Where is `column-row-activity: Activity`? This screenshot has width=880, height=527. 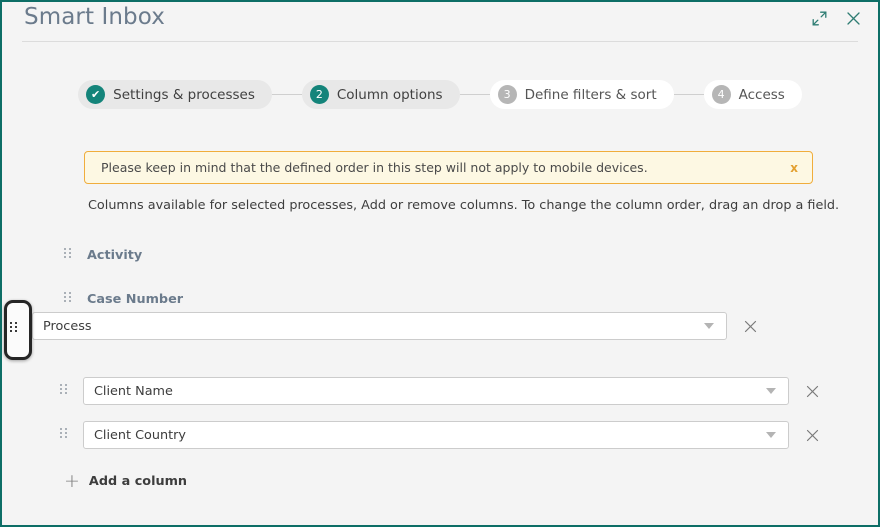
column-row-activity: Activity is located at coordinates (103, 255).